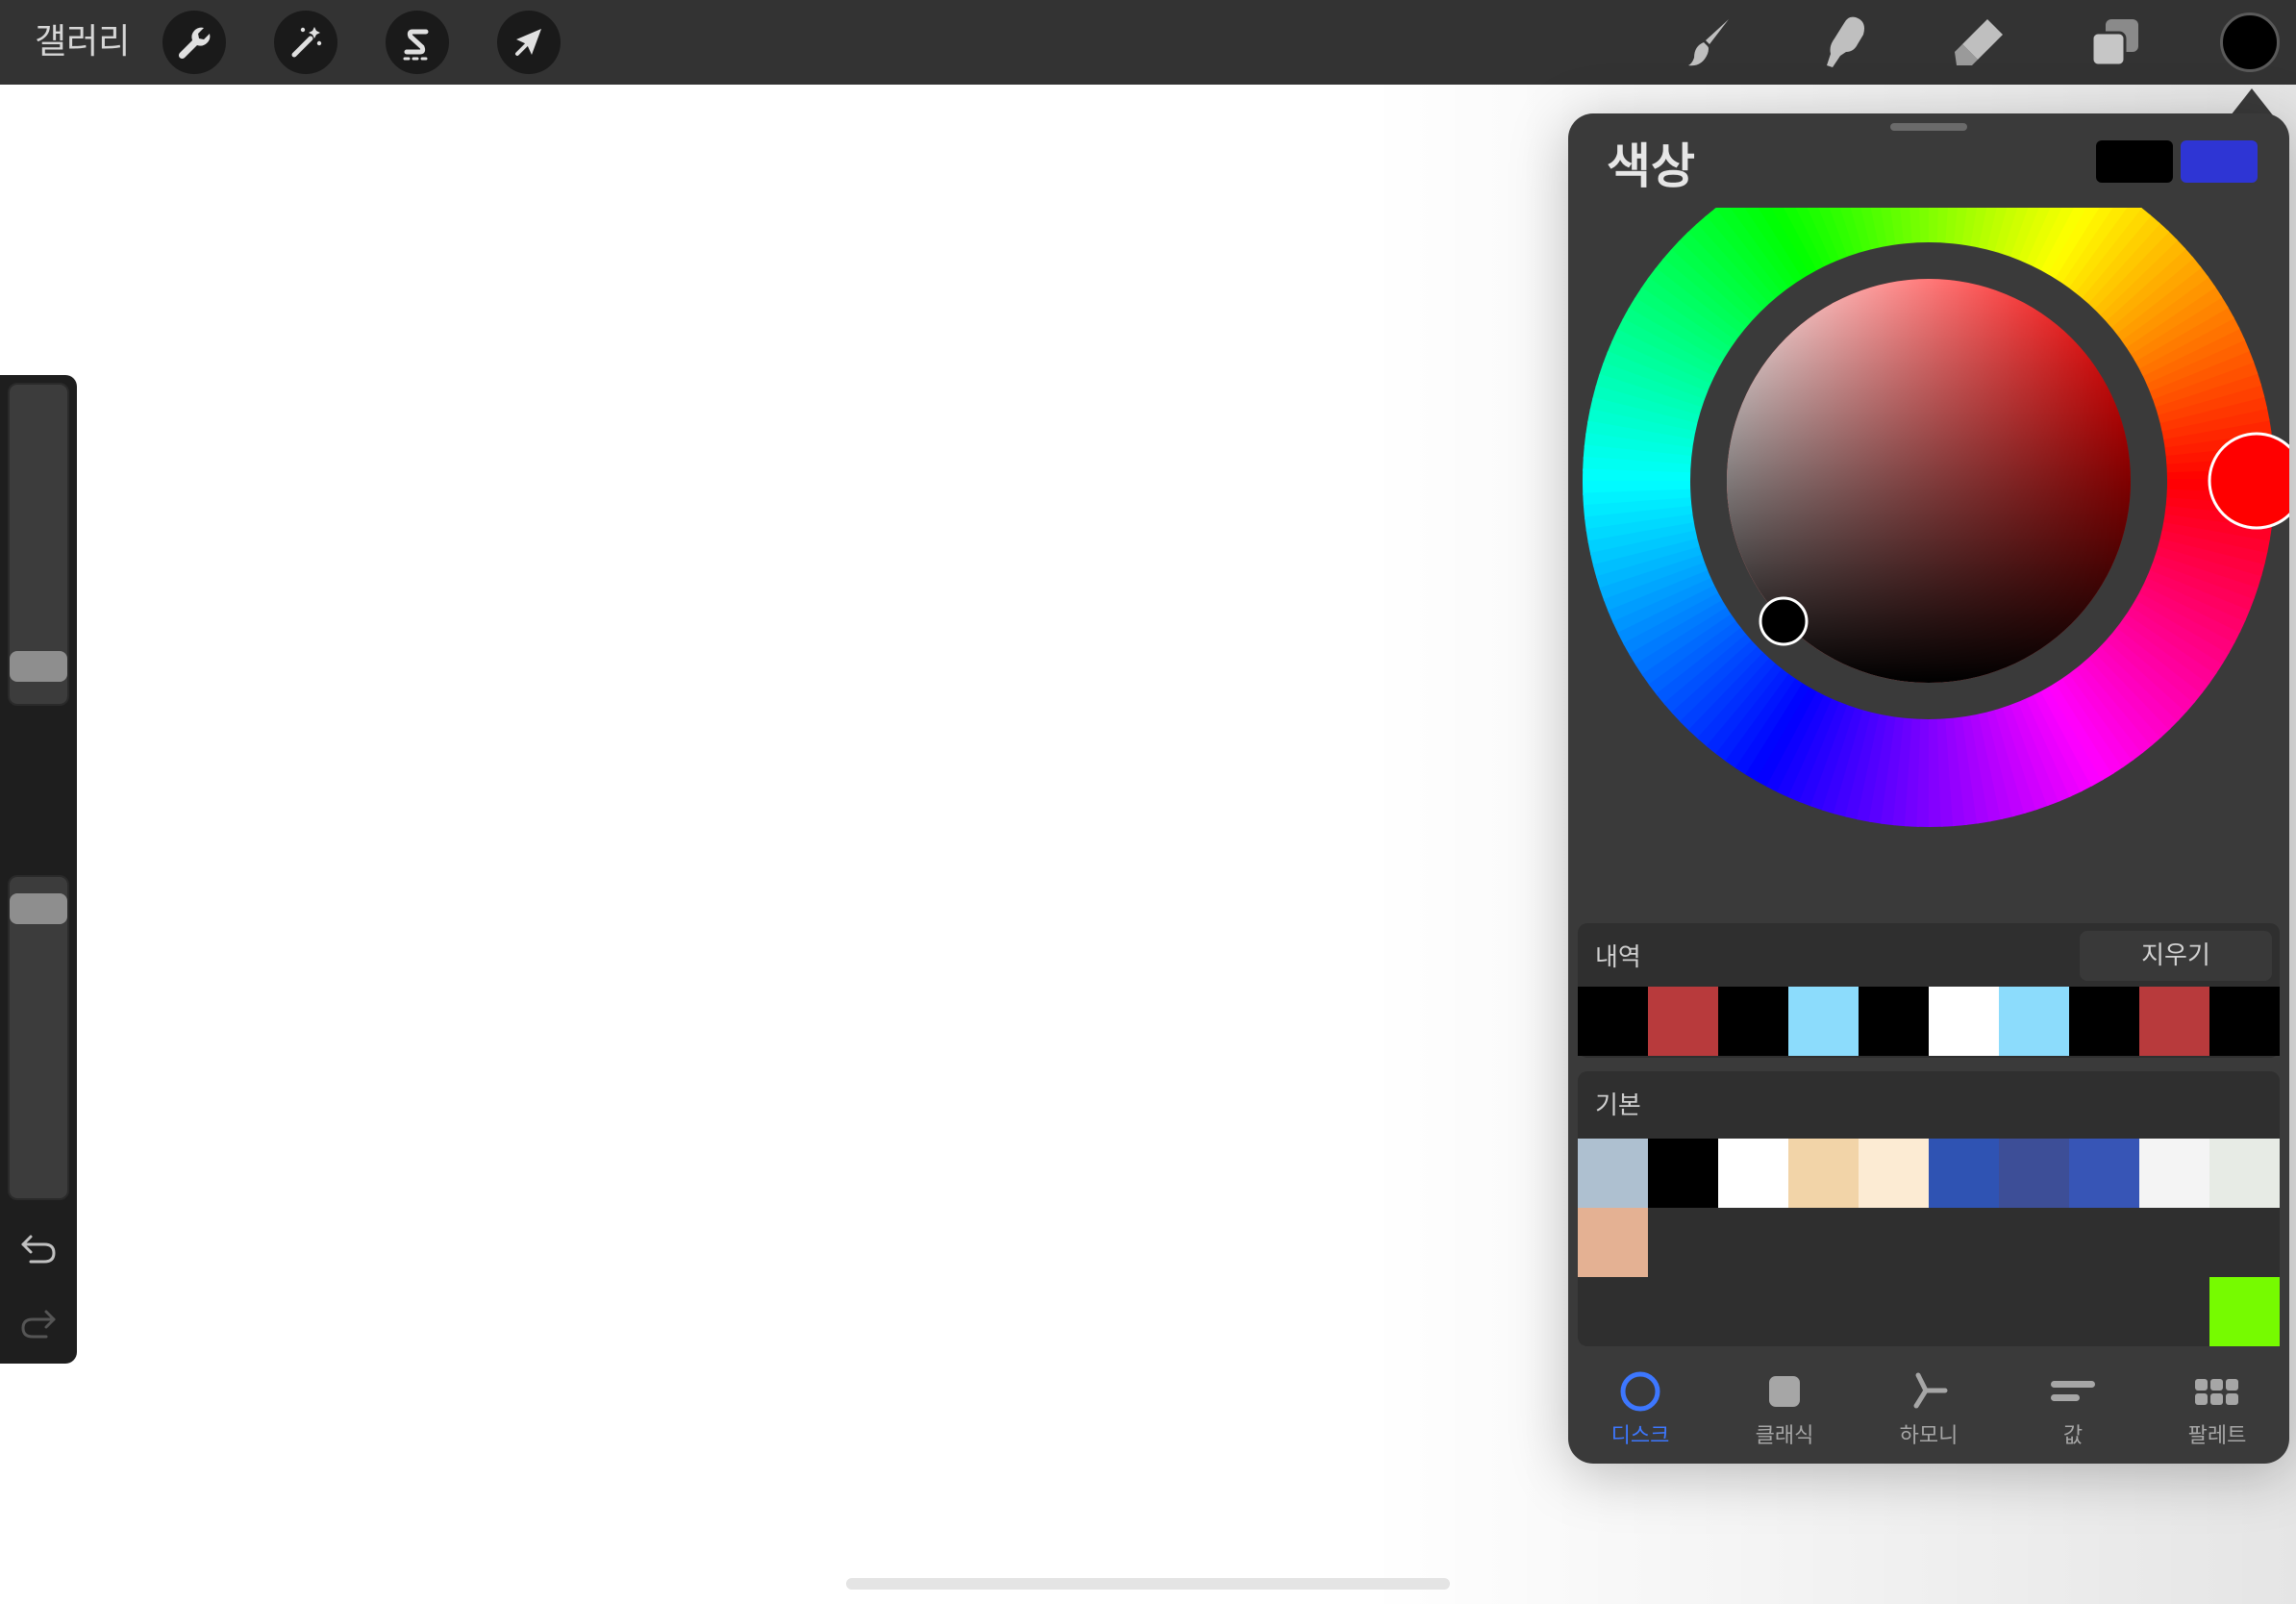 This screenshot has width=2296, height=1604. What do you see at coordinates (38, 869) in the screenshot?
I see `left-sidebar` at bounding box center [38, 869].